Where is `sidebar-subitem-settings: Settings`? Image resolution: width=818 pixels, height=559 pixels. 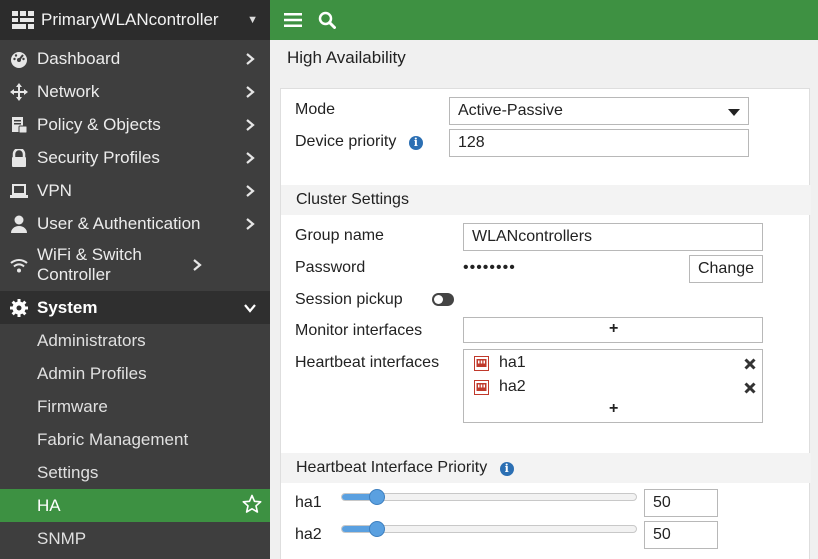 sidebar-subitem-settings: Settings is located at coordinates (135, 472).